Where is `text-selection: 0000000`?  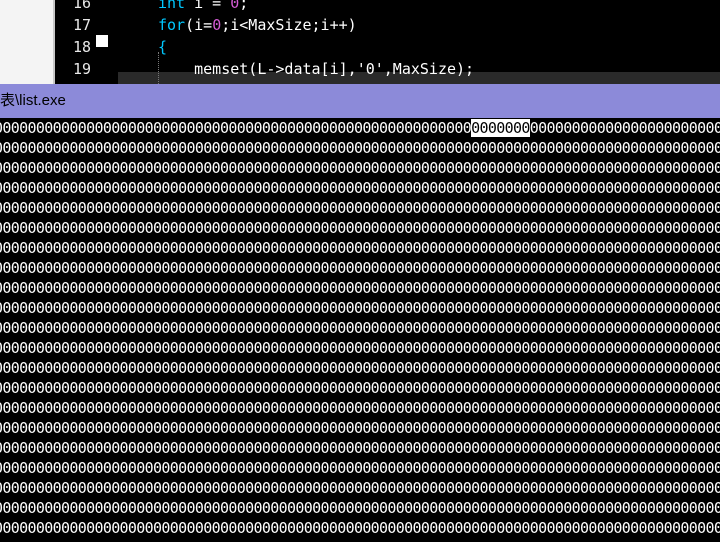
text-selection: 0000000 is located at coordinates (500, 128).